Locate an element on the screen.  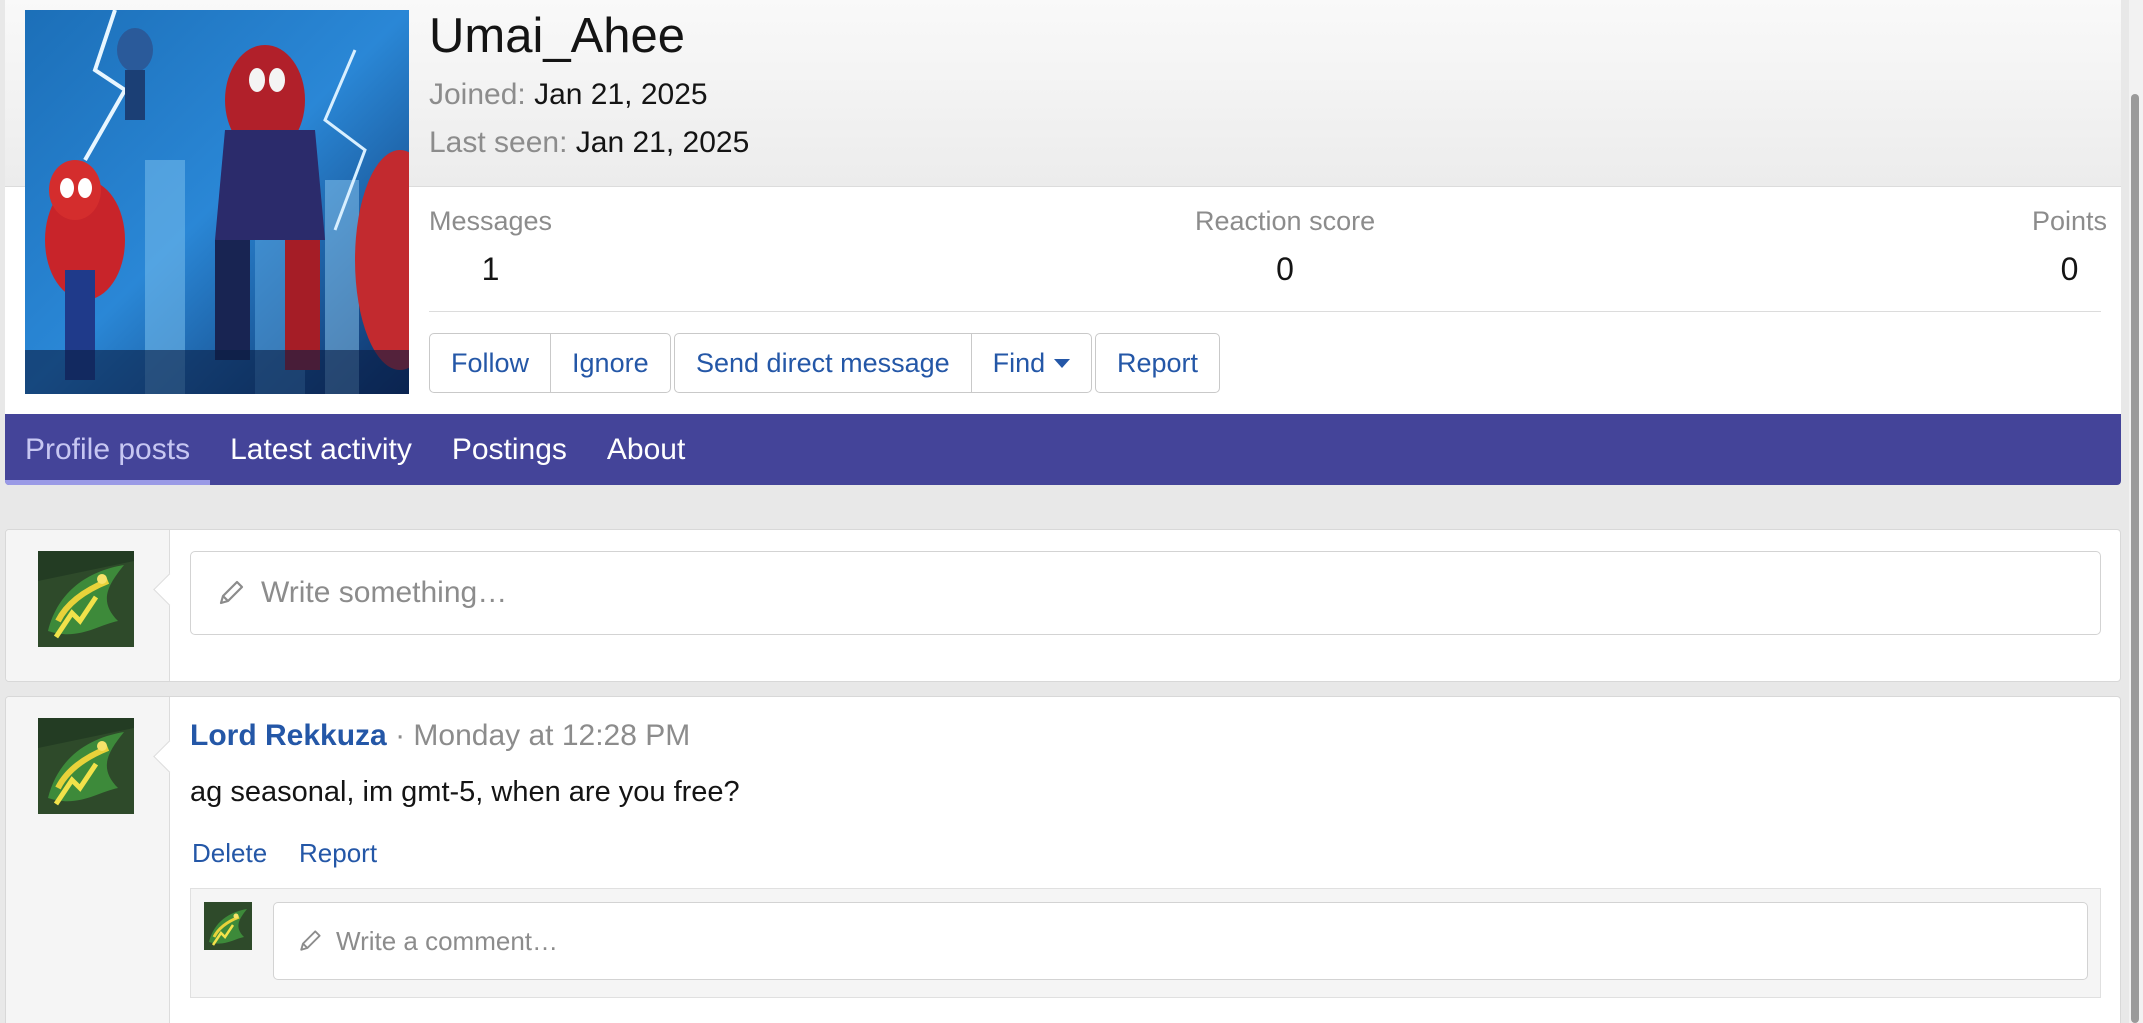
comment-avatar is located at coordinates (228, 926).